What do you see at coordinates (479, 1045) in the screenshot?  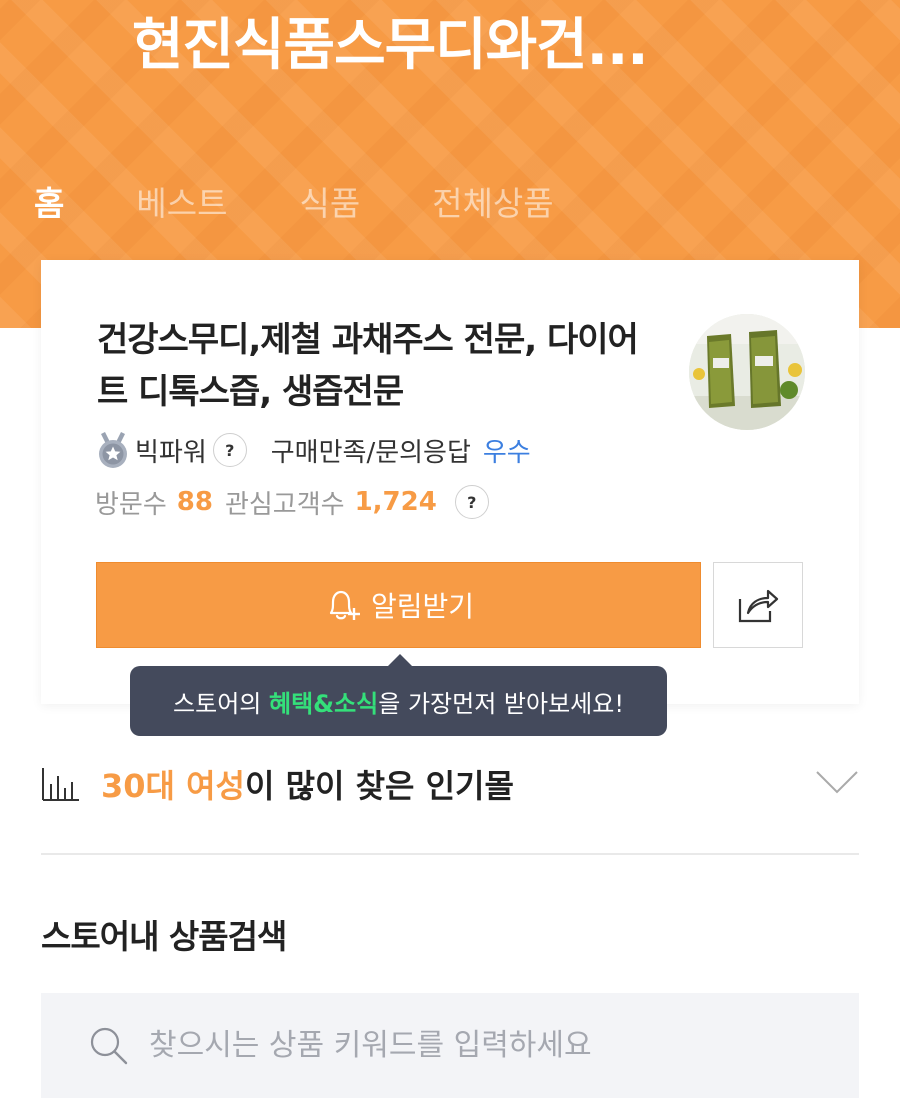 I see `store-search-input` at bounding box center [479, 1045].